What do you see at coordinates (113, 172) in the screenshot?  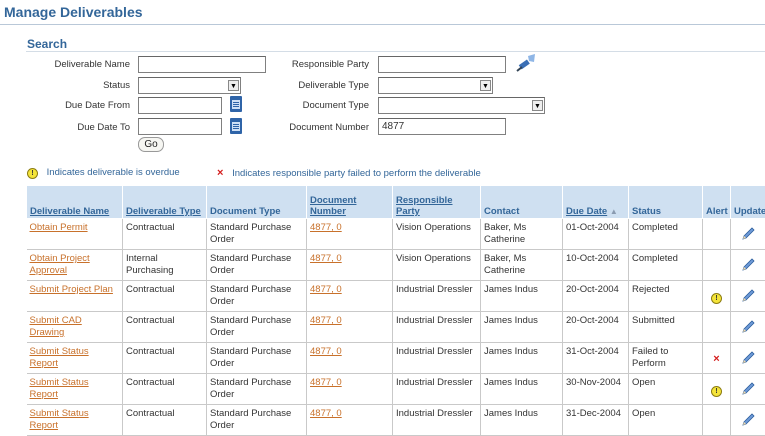 I see `legend-overdue-text: Indicates deliverable is overdue` at bounding box center [113, 172].